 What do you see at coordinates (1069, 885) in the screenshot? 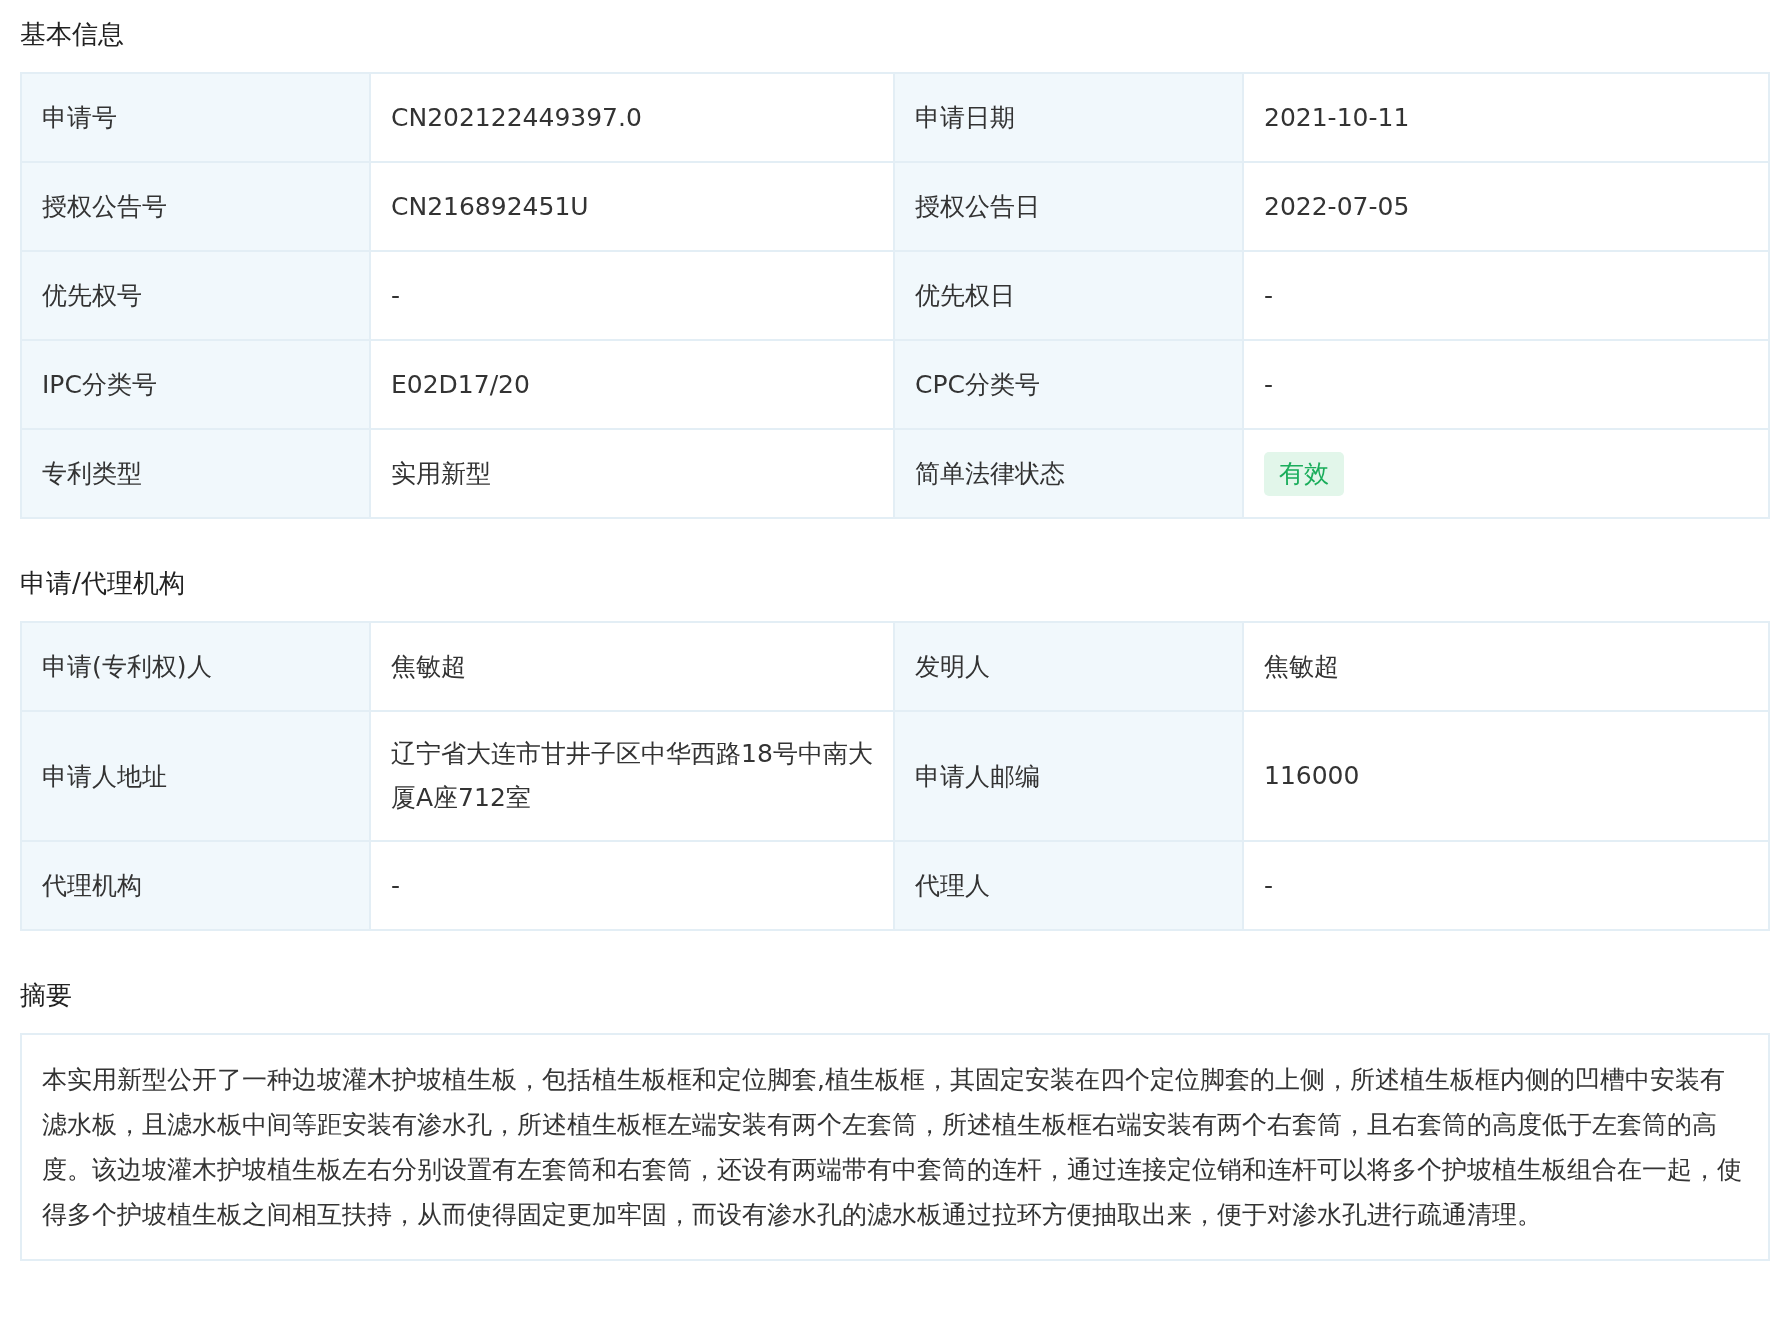
I see `field-label: 代理人` at bounding box center [1069, 885].